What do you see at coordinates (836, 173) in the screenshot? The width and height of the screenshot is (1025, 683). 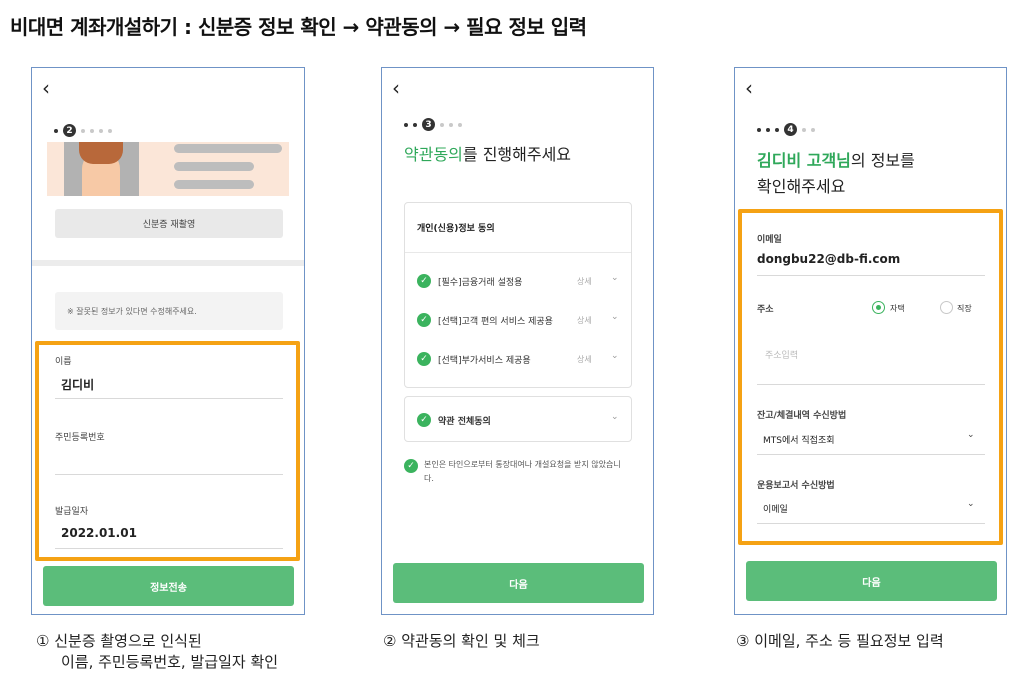 I see `info-headline: 김디비 고객님의 정보를 확인해주세요` at bounding box center [836, 173].